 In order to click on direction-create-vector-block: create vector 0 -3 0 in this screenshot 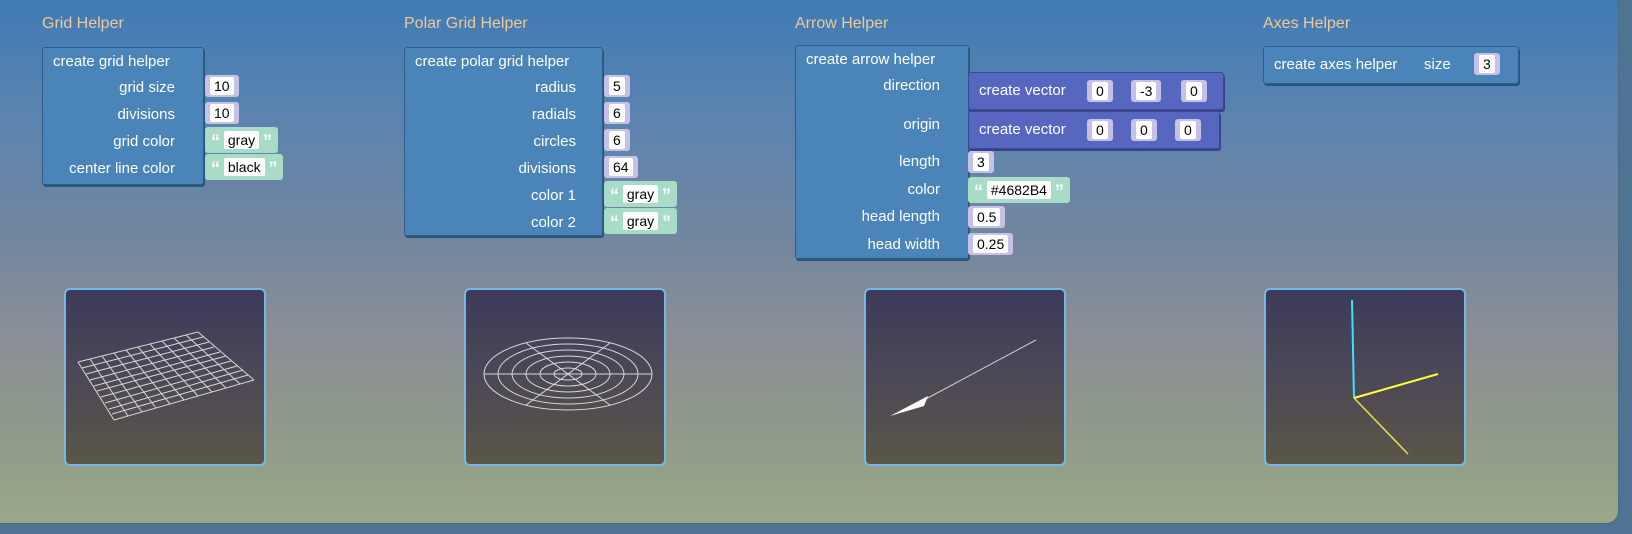, I will do `click(1096, 91)`.